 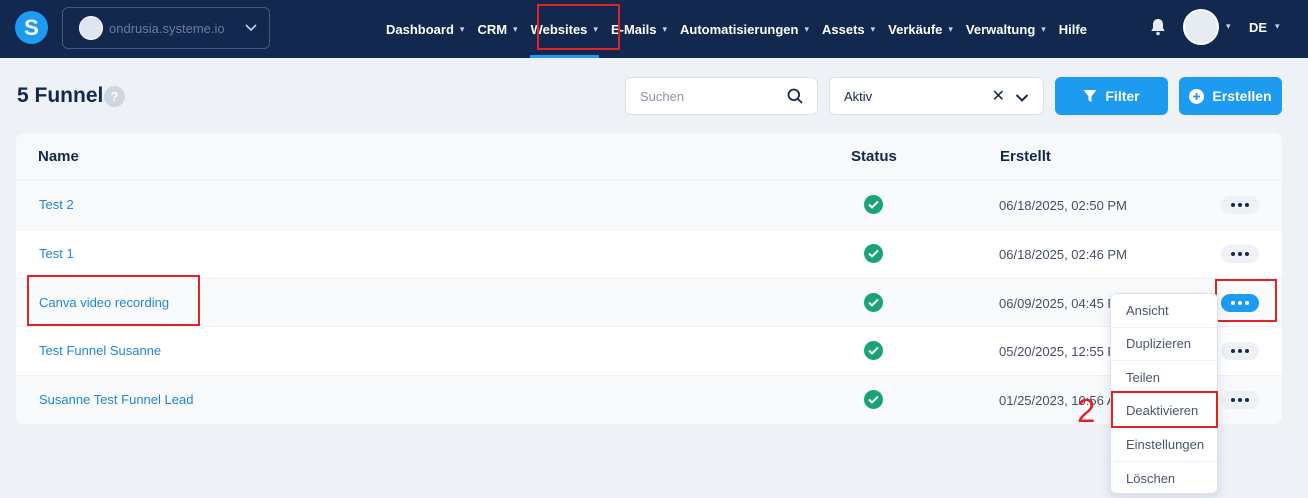 I want to click on status-filter-select: Aktiv ✕, so click(x=936, y=96).